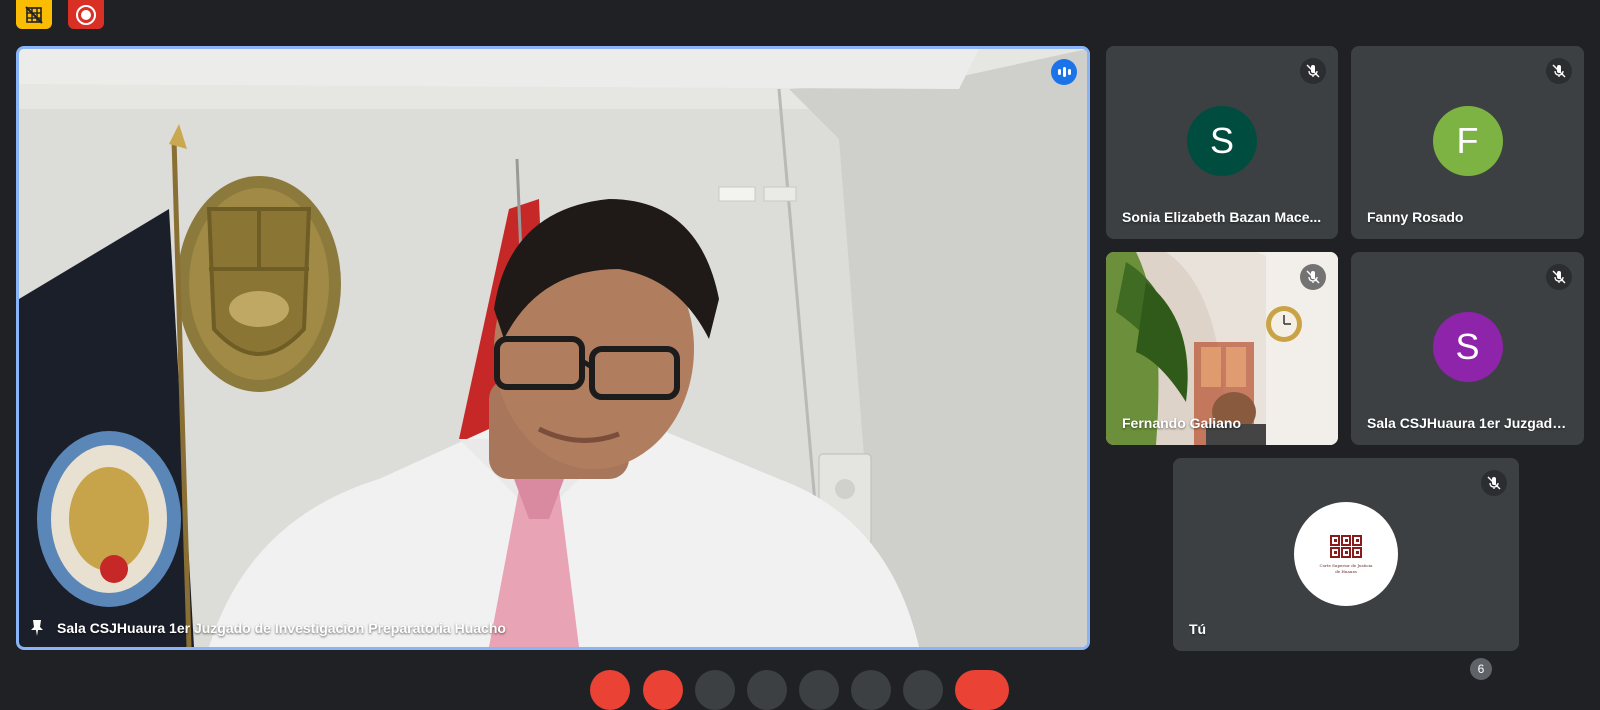 This screenshot has height=710, width=1600. I want to click on pin-icon, so click(37, 628).